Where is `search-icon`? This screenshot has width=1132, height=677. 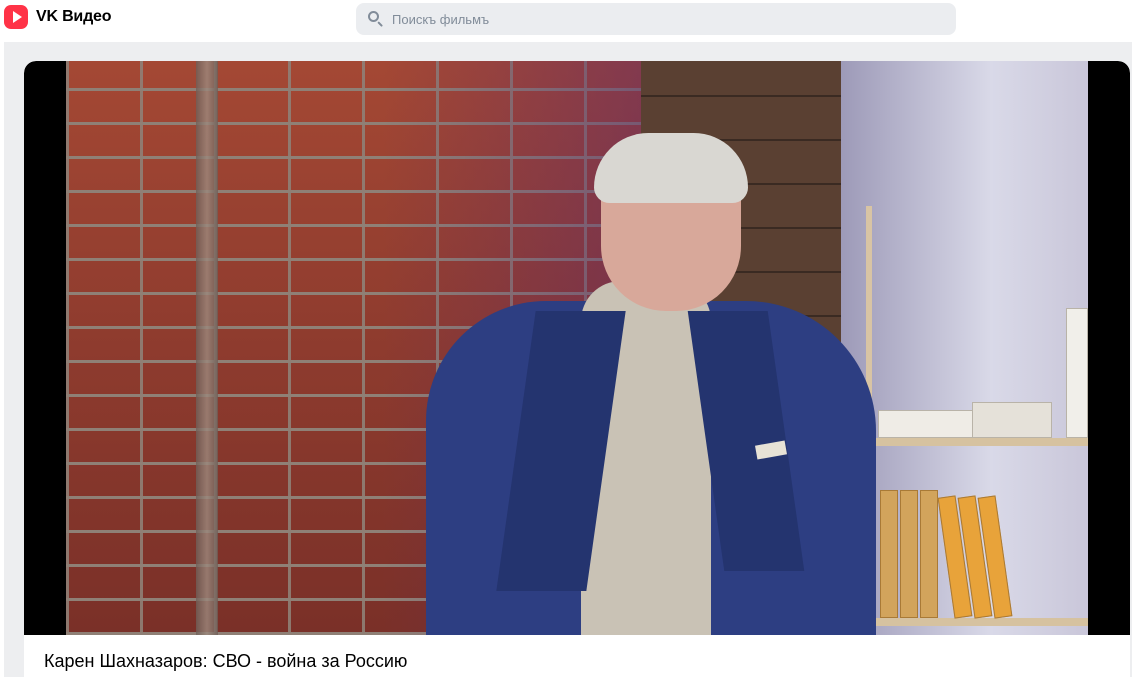
search-icon is located at coordinates (376, 19).